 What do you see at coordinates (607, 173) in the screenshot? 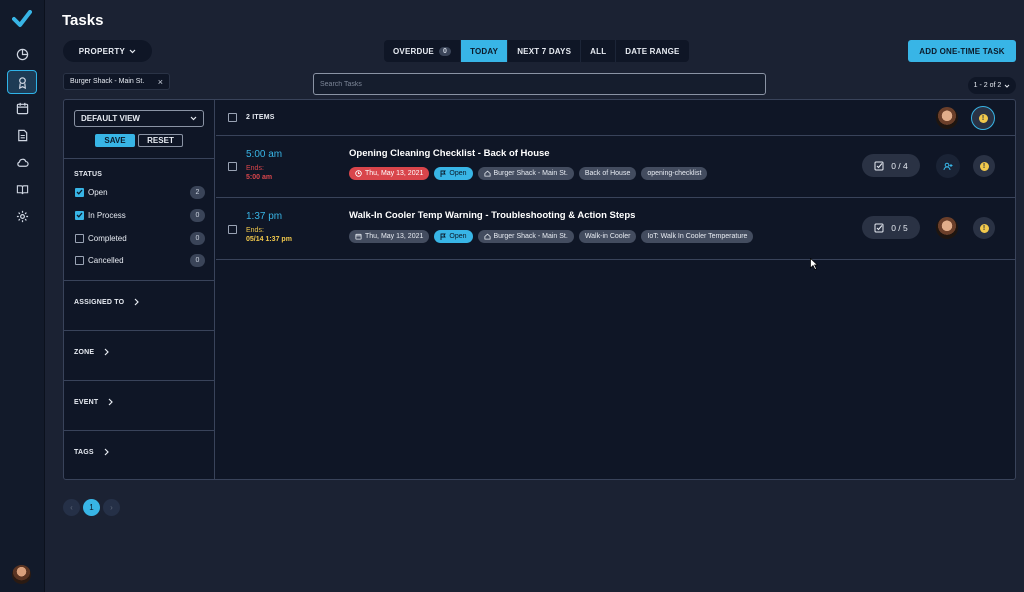
I see `zone-tag: Back of House` at bounding box center [607, 173].